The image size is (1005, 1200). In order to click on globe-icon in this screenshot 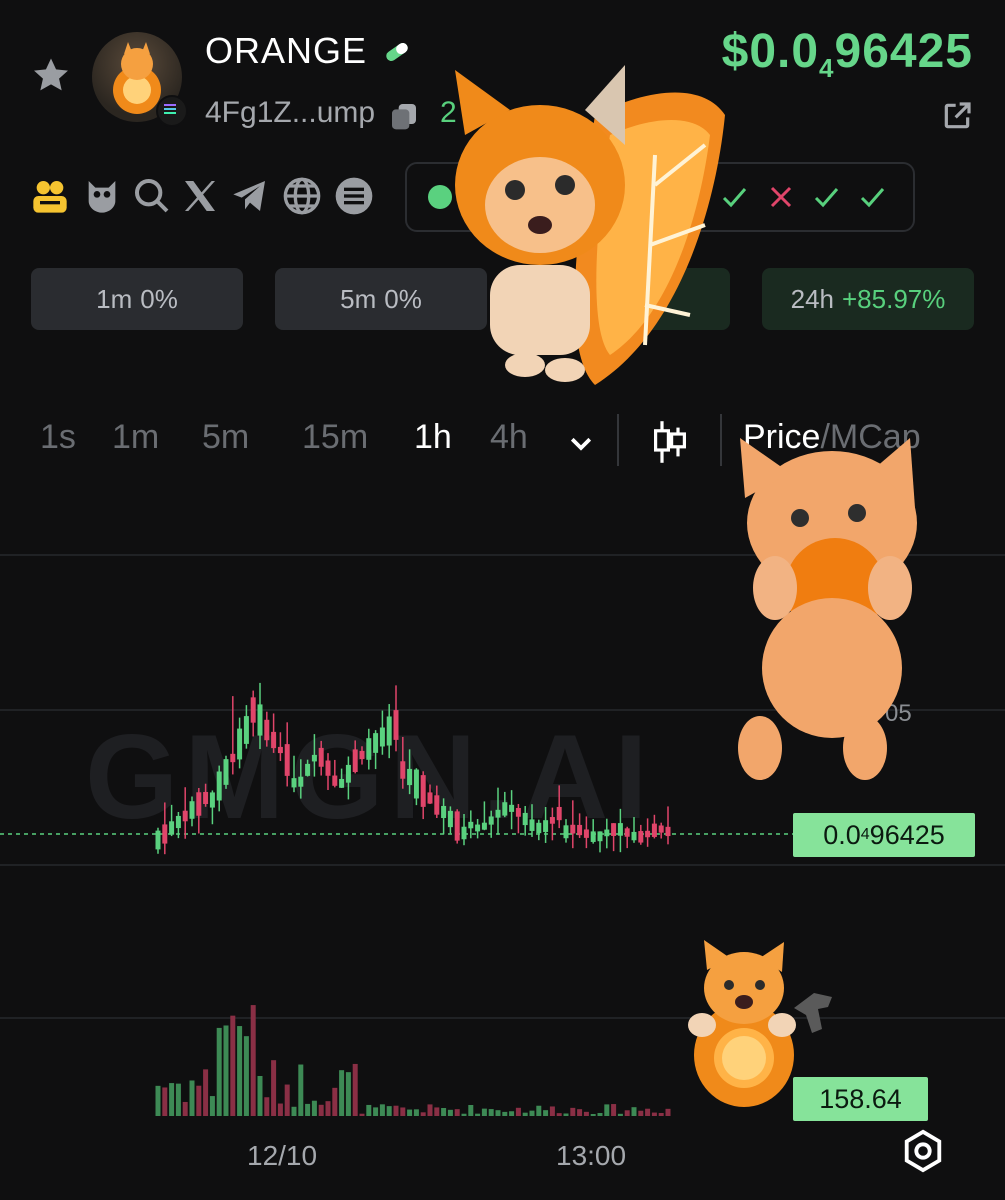, I will do `click(302, 196)`.